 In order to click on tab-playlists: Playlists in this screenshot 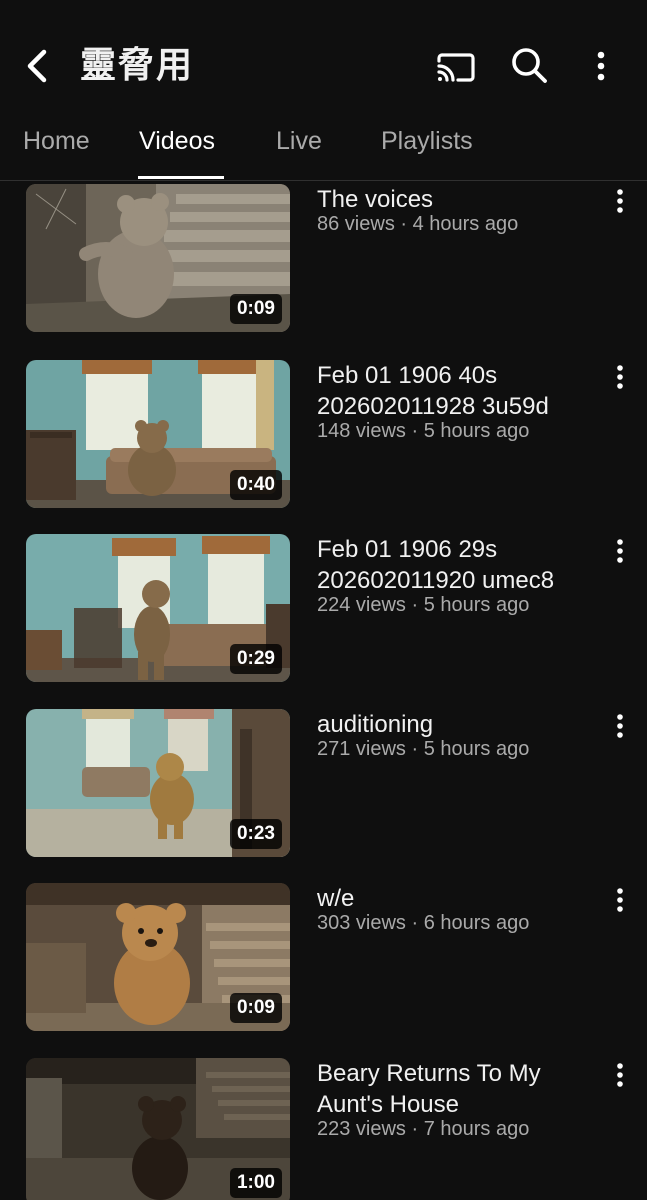, I will do `click(427, 141)`.